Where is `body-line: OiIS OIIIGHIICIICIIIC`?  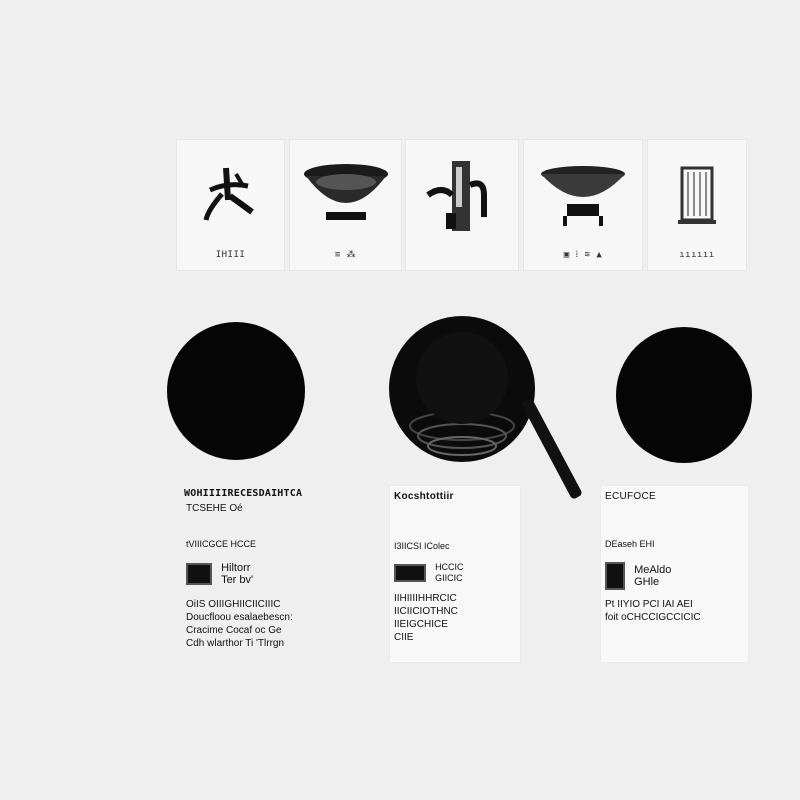 body-line: OiIS OIIIGHIICIICIIIC is located at coordinates (233, 604).